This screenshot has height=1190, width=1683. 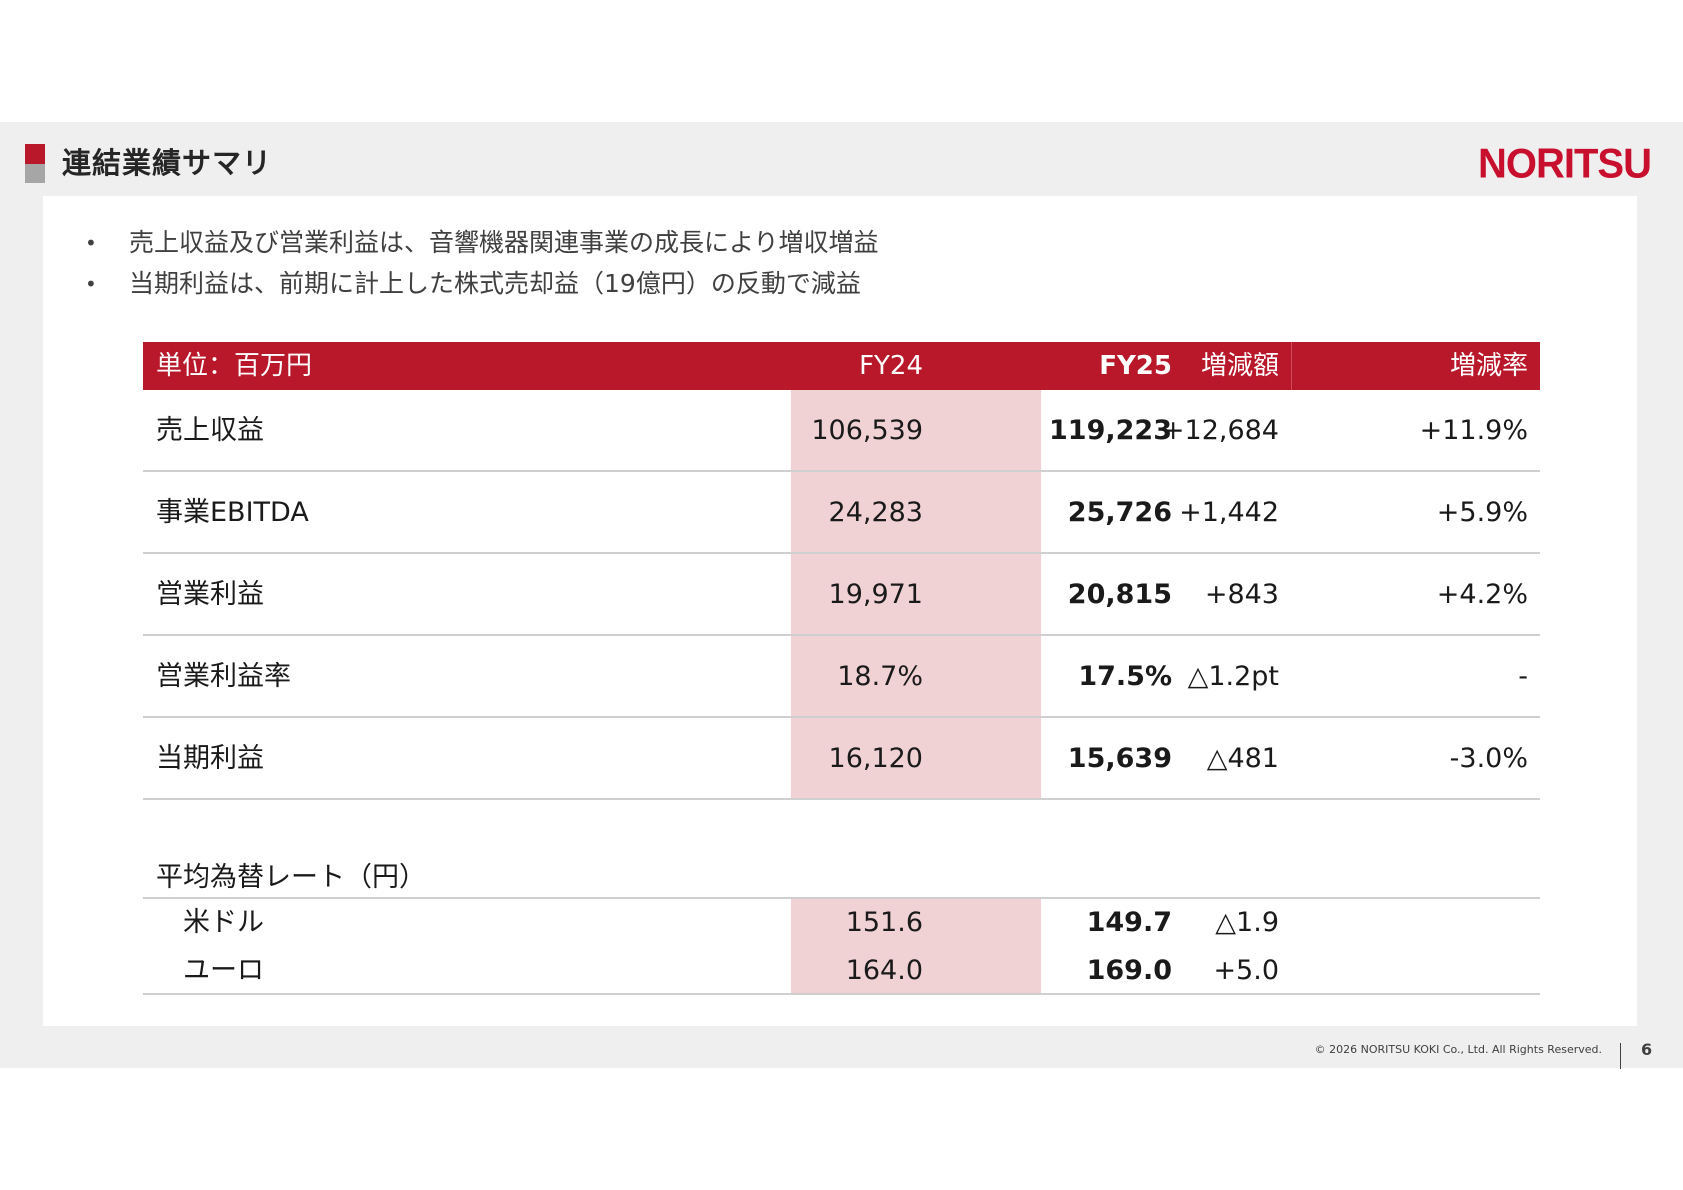 I want to click on title-marker-red, so click(x=35, y=154).